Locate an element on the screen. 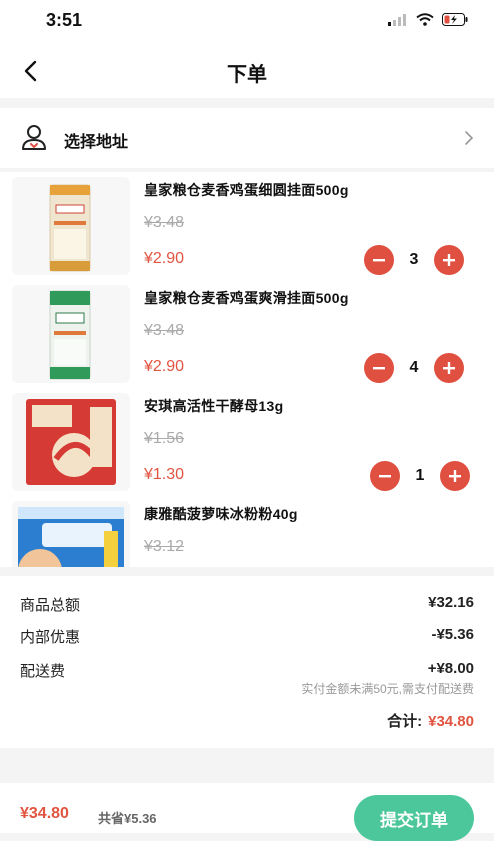 This screenshot has width=494, height=841. battery-charging-icon is located at coordinates (455, 19).